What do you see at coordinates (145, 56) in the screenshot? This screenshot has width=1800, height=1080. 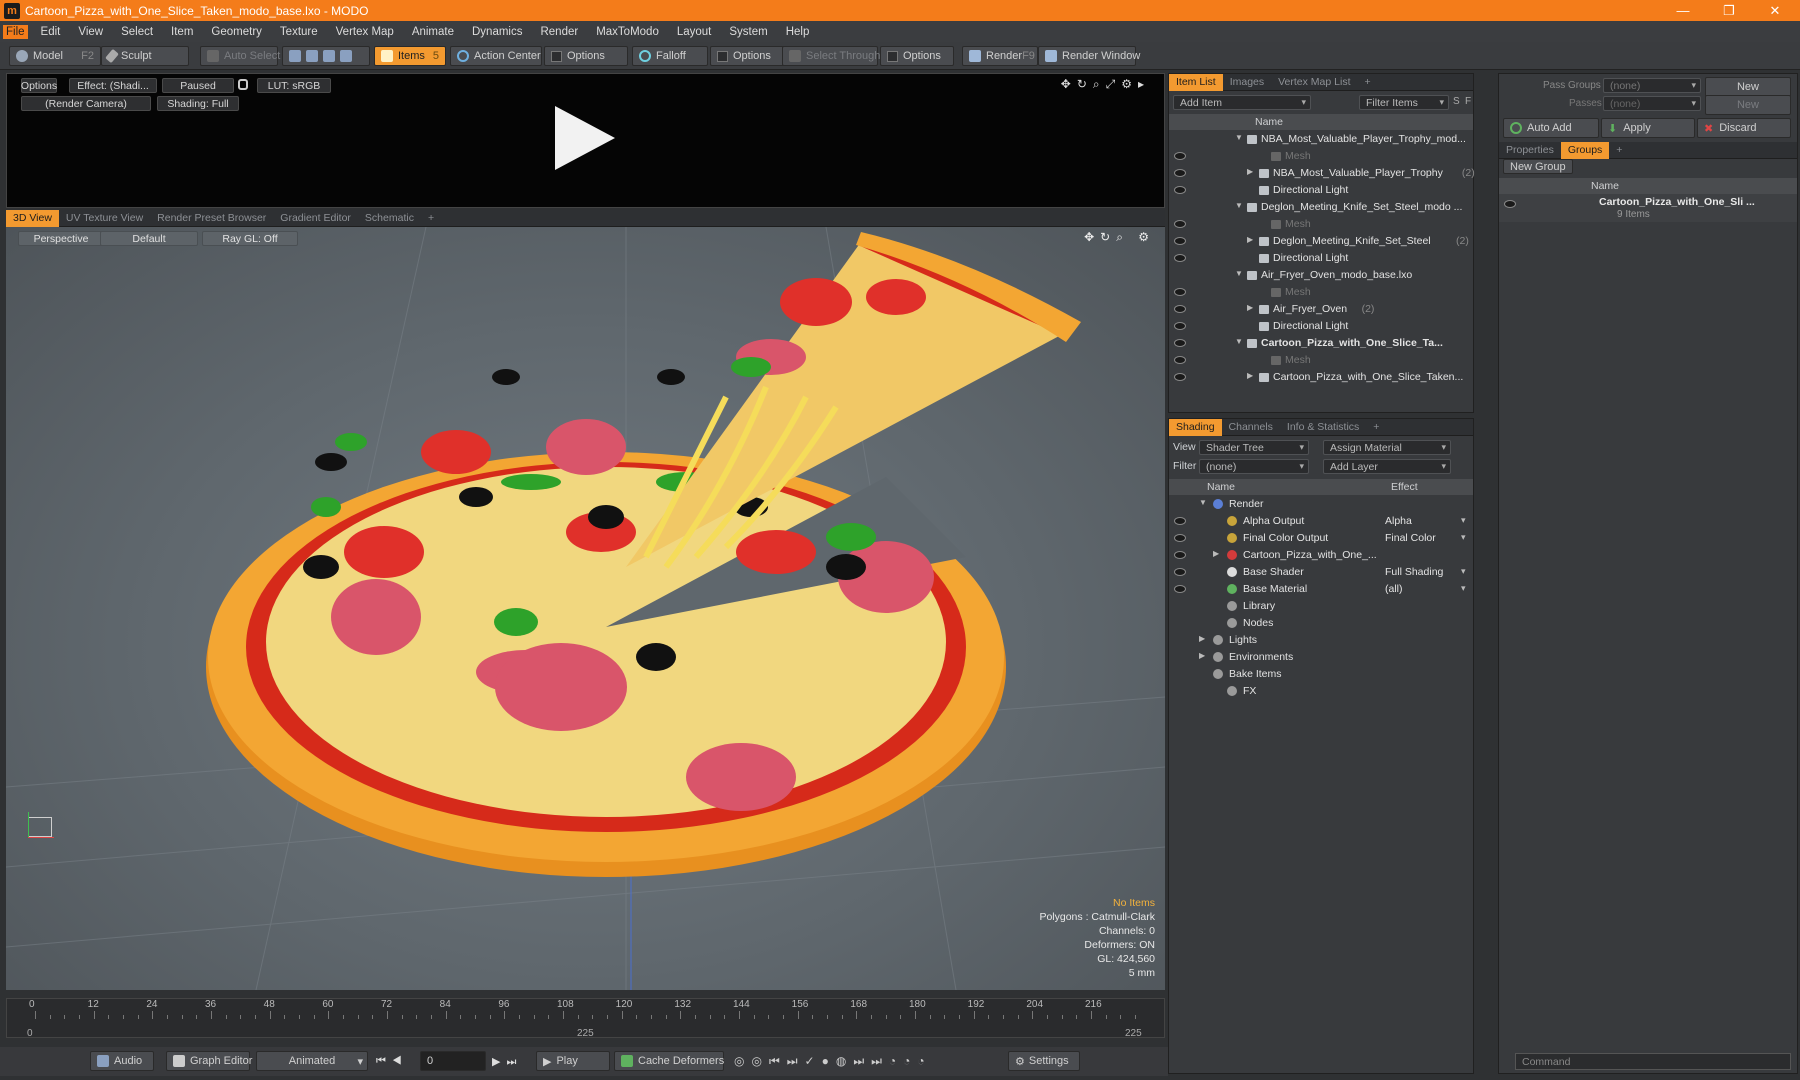 I see `sculpt-button: Sculpt` at bounding box center [145, 56].